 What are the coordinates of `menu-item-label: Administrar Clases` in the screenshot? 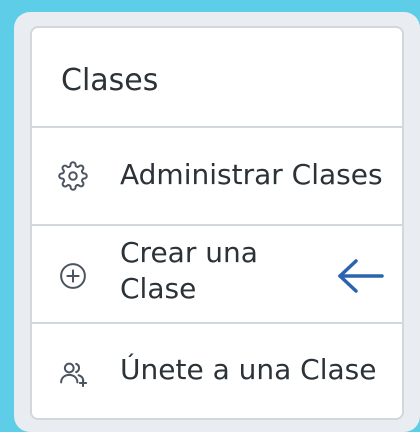 It's located at (251, 174).